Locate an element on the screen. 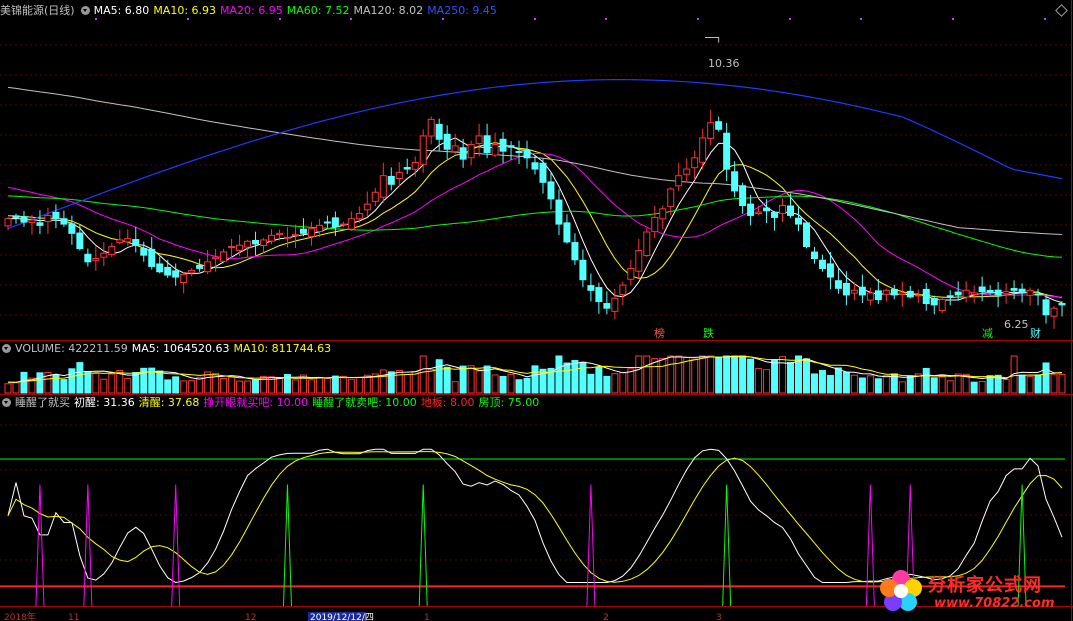 This screenshot has width=1073, height=621. date-tick: 1 is located at coordinates (427, 617).